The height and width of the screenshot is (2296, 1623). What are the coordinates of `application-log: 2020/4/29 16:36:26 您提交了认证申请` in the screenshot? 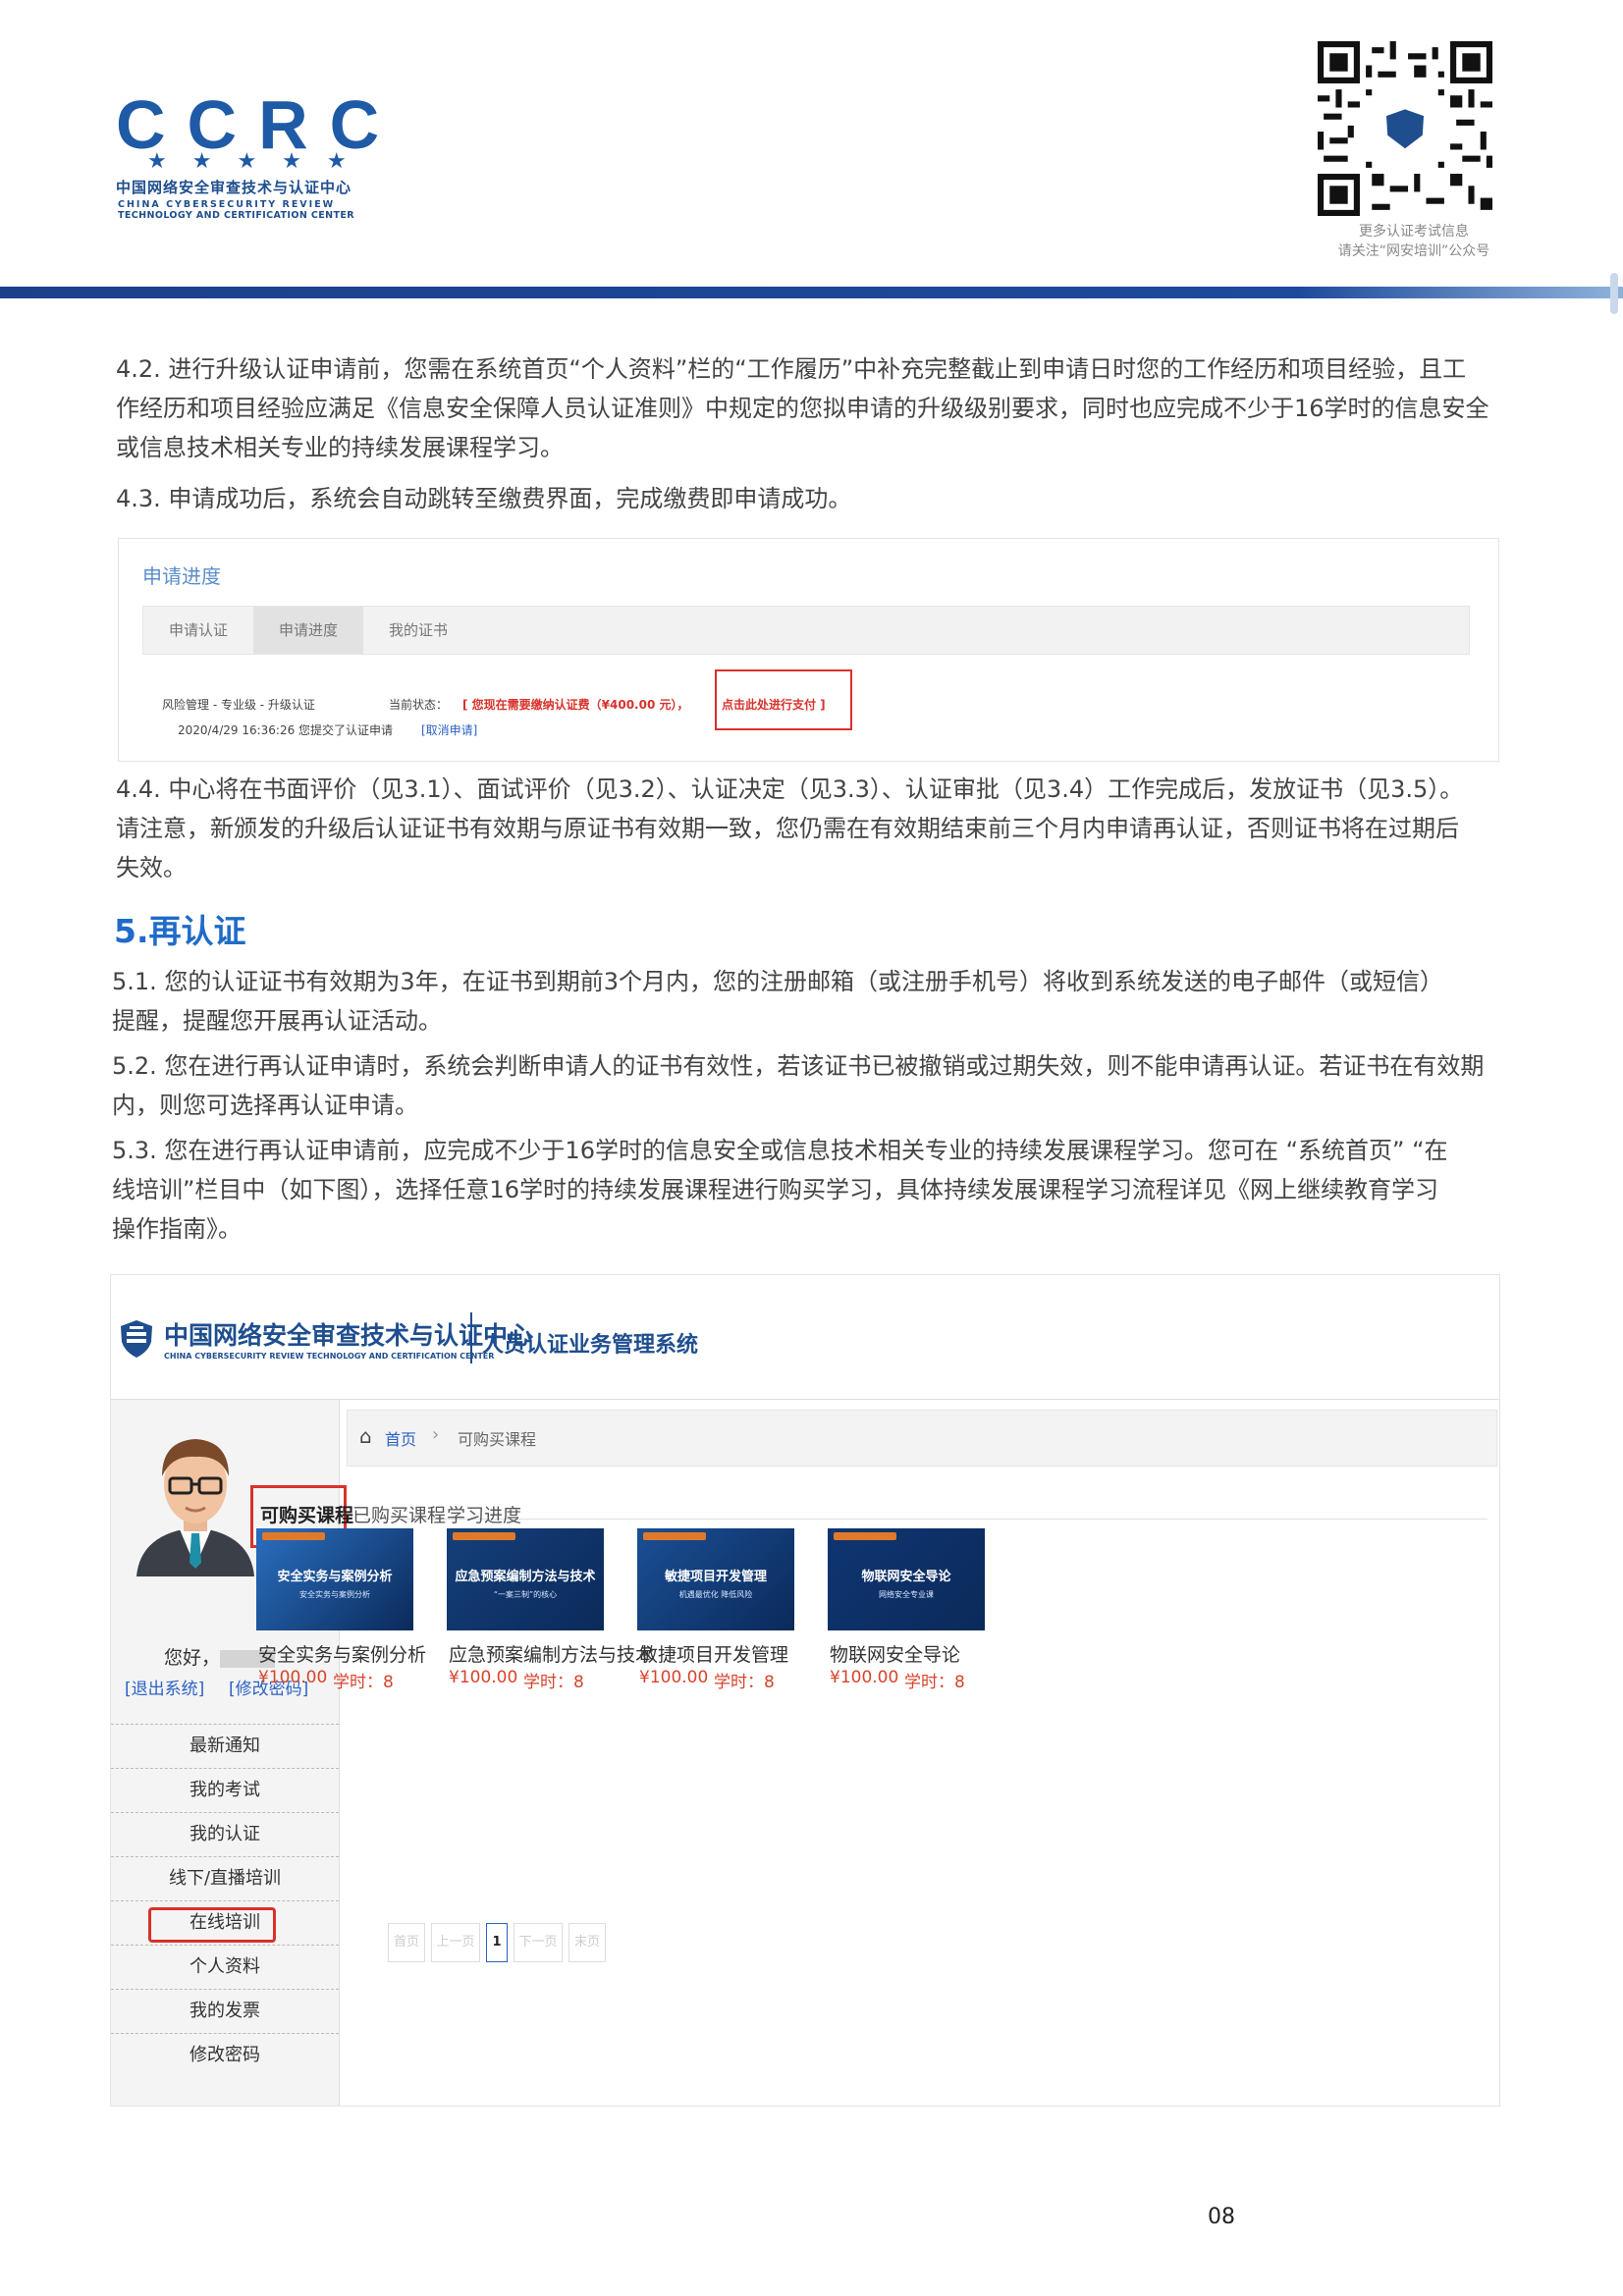 It's located at (286, 730).